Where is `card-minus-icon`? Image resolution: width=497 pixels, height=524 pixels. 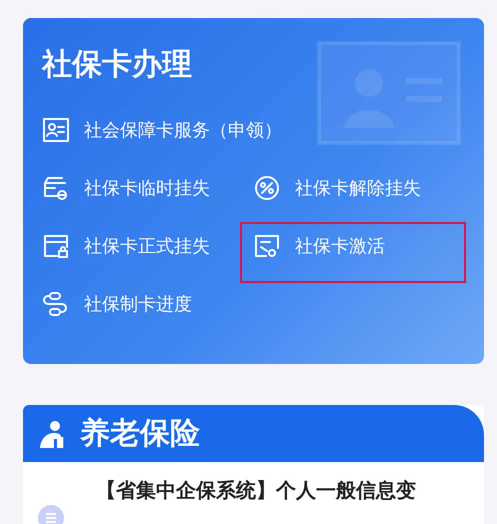
card-minus-icon is located at coordinates (56, 188).